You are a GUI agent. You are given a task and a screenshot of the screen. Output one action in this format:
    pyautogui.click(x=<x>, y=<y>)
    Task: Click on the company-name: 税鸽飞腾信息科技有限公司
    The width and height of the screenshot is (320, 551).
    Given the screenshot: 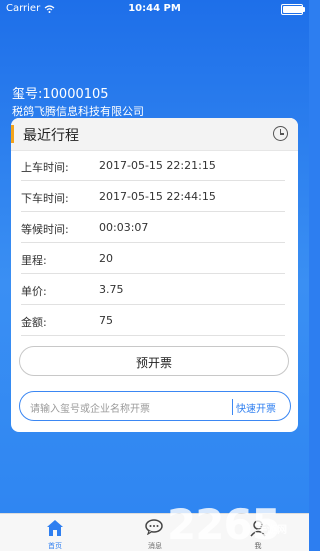 What is the action you would take?
    pyautogui.click(x=78, y=111)
    